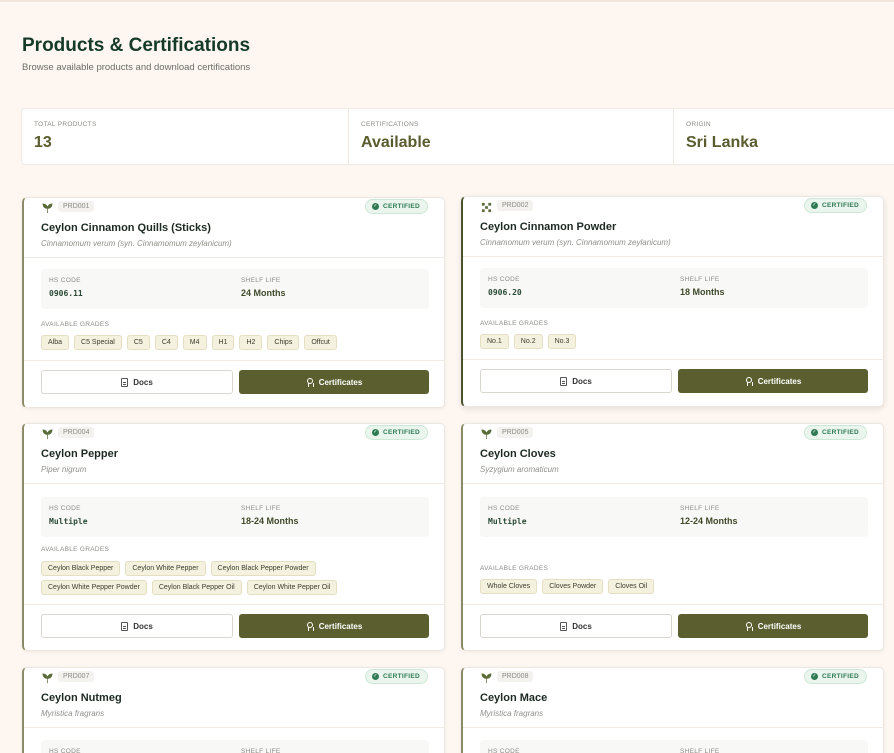  What do you see at coordinates (196, 587) in the screenshot?
I see `grade-chip: Ceylon Black Pepper Oil` at bounding box center [196, 587].